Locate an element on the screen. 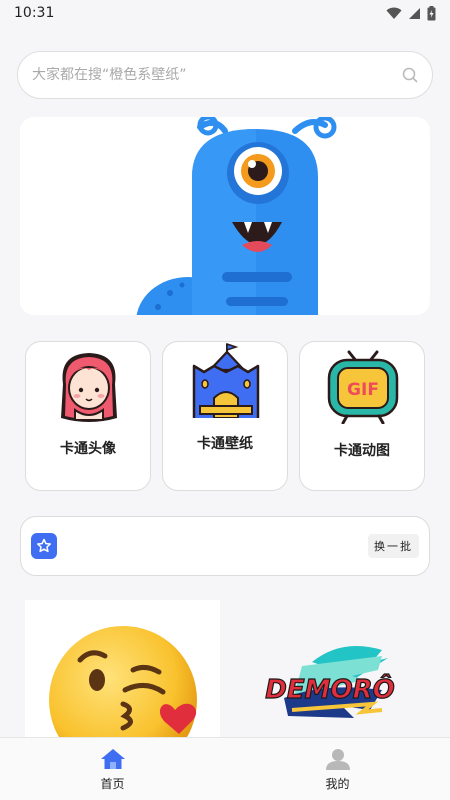 The image size is (450, 800). category-cartoon-avatar: 卡通头像 is located at coordinates (88, 416).